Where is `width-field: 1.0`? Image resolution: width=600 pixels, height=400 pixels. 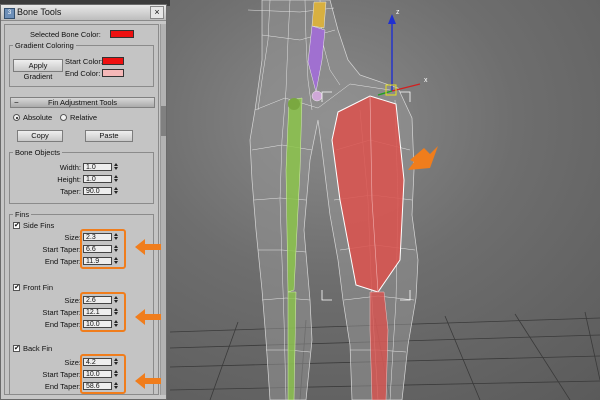 width-field: 1.0 is located at coordinates (97, 167).